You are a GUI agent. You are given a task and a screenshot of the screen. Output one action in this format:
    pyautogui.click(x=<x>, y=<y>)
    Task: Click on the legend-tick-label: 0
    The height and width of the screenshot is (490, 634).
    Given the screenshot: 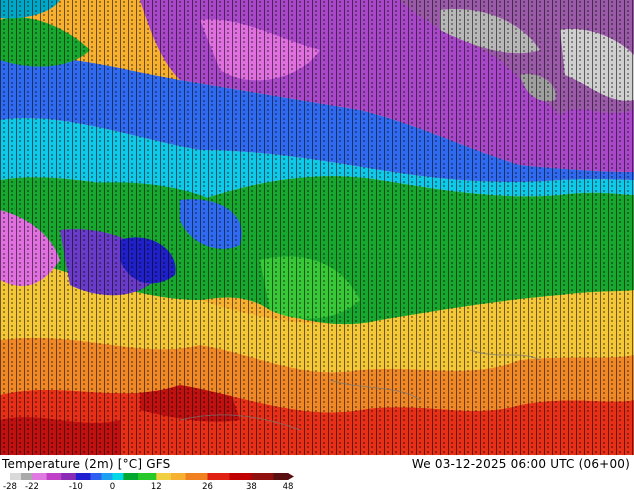 What is the action you would take?
    pyautogui.click(x=112, y=486)
    